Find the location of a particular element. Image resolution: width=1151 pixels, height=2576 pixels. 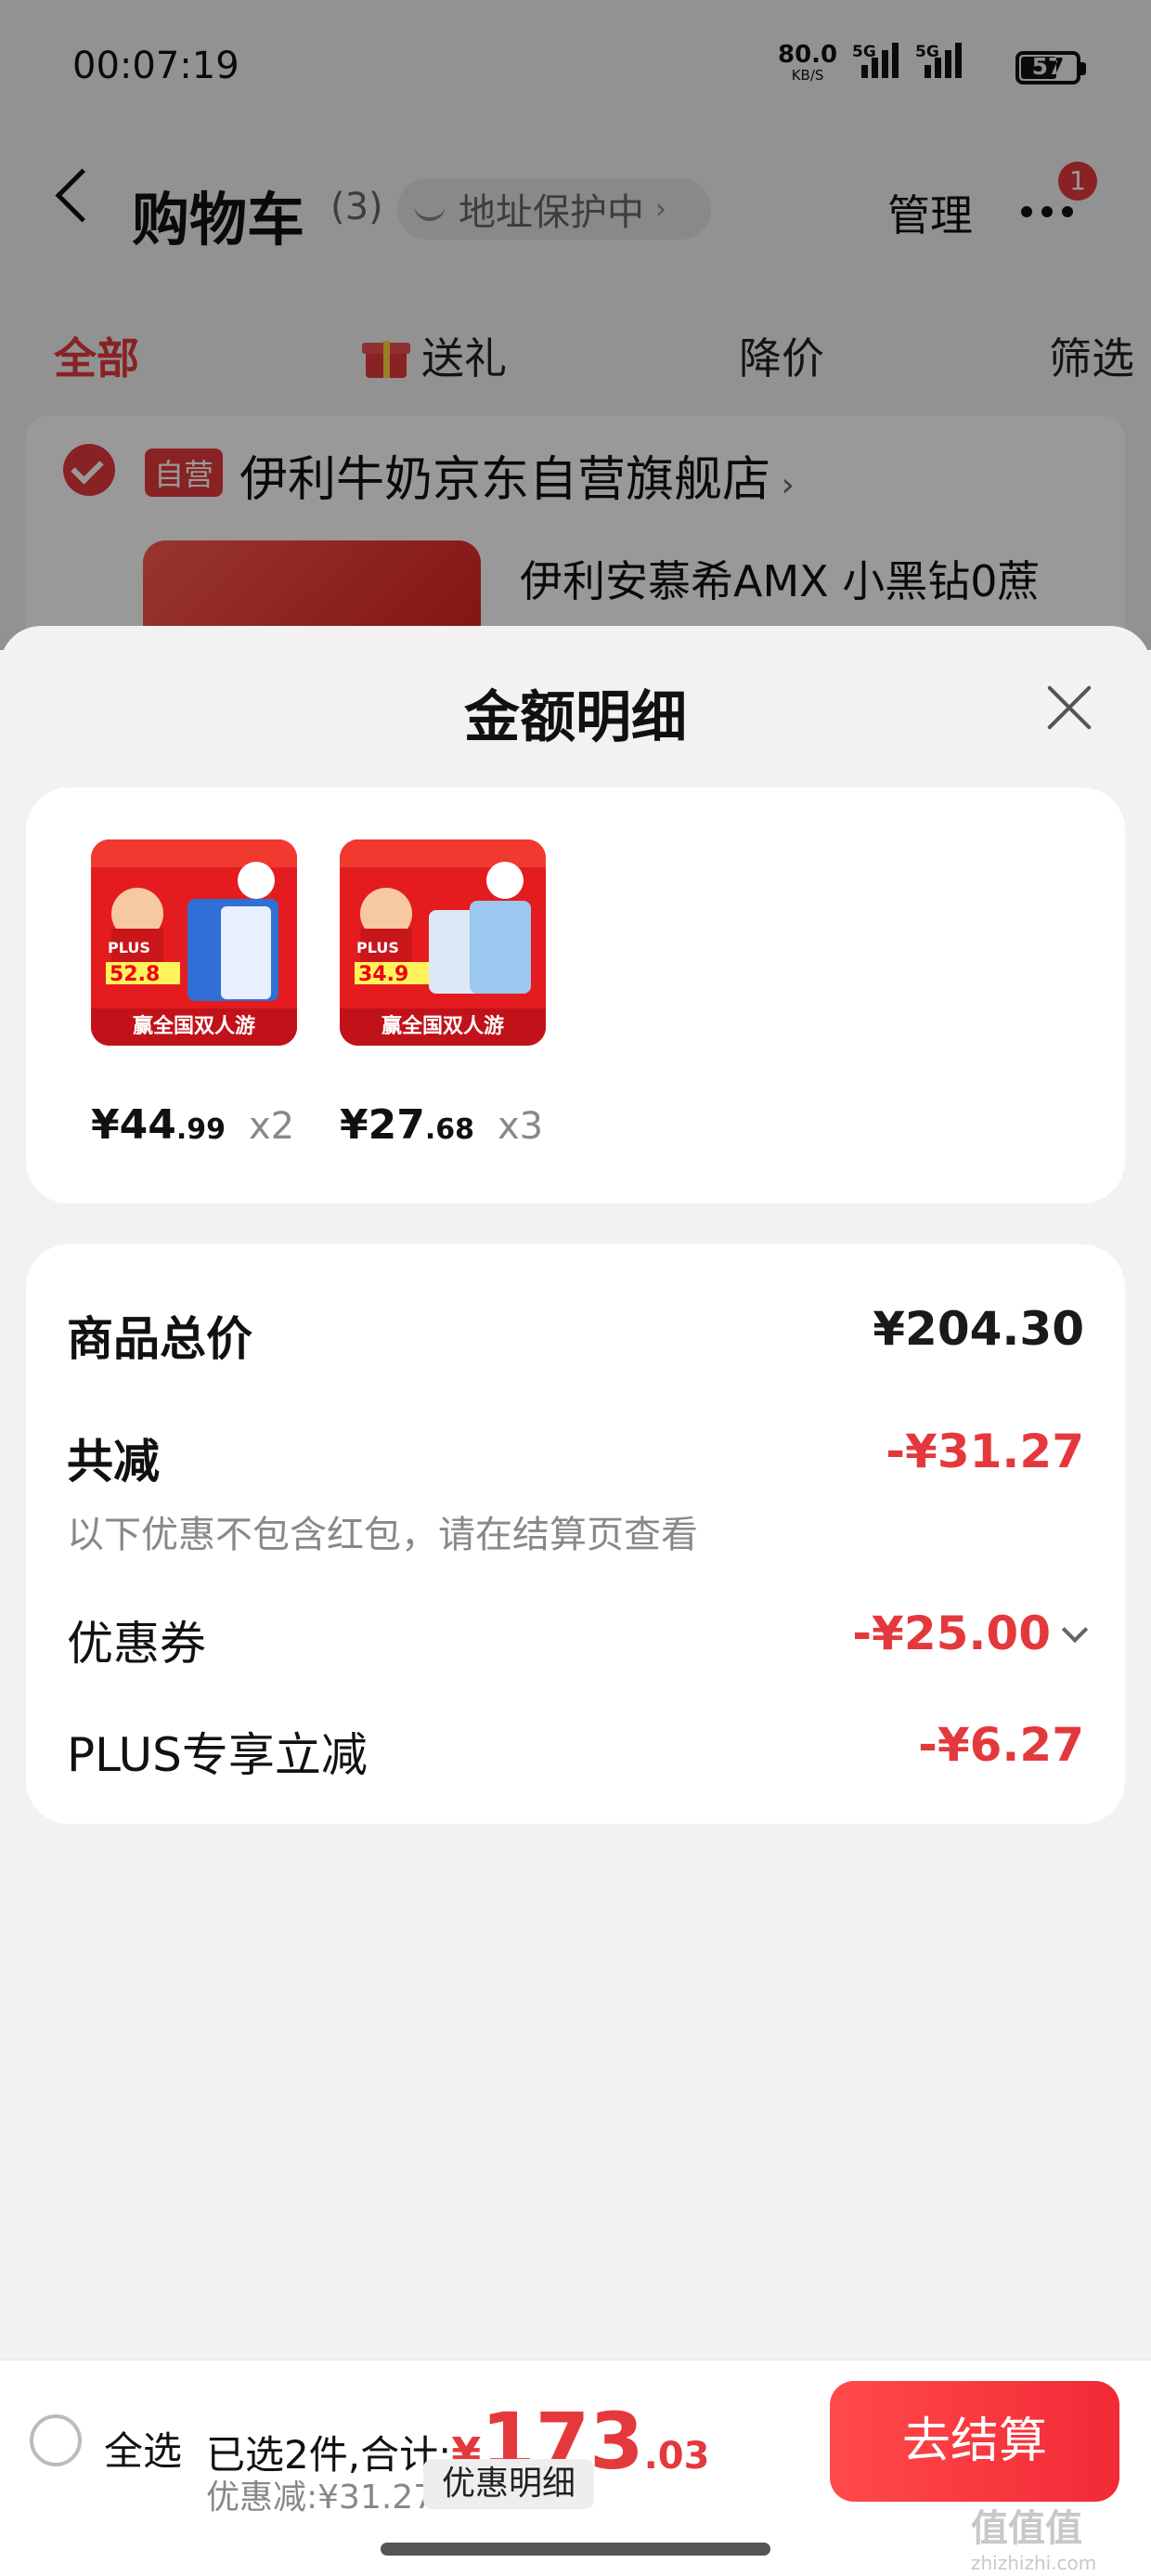

total-label: 商品总价 is located at coordinates (159, 1339).